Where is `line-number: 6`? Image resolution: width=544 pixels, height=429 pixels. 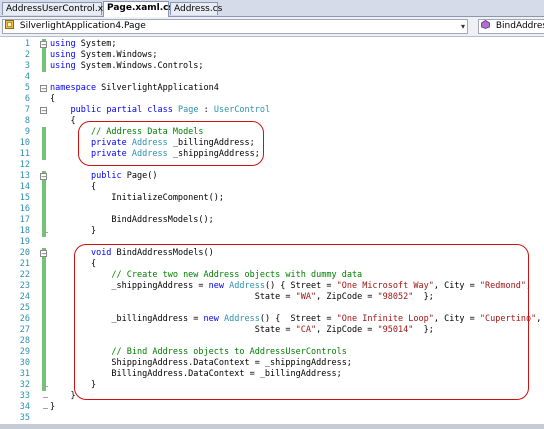
line-number: 6 is located at coordinates (27, 99).